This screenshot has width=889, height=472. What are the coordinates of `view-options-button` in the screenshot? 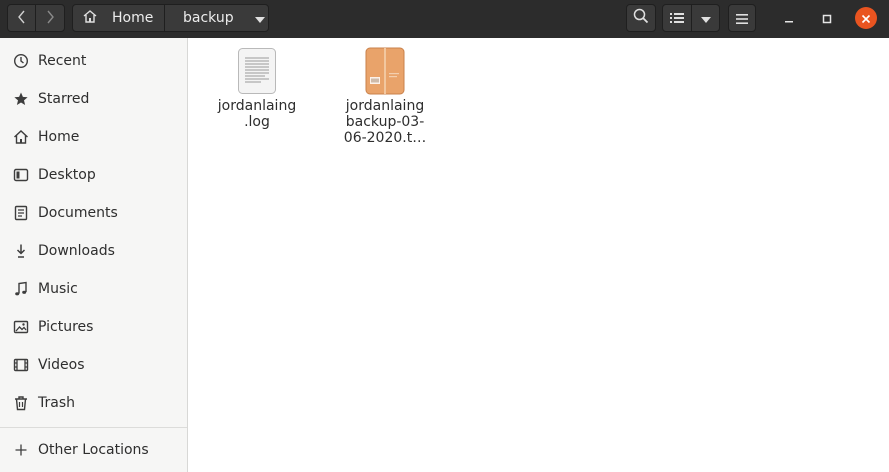 It's located at (705, 18).